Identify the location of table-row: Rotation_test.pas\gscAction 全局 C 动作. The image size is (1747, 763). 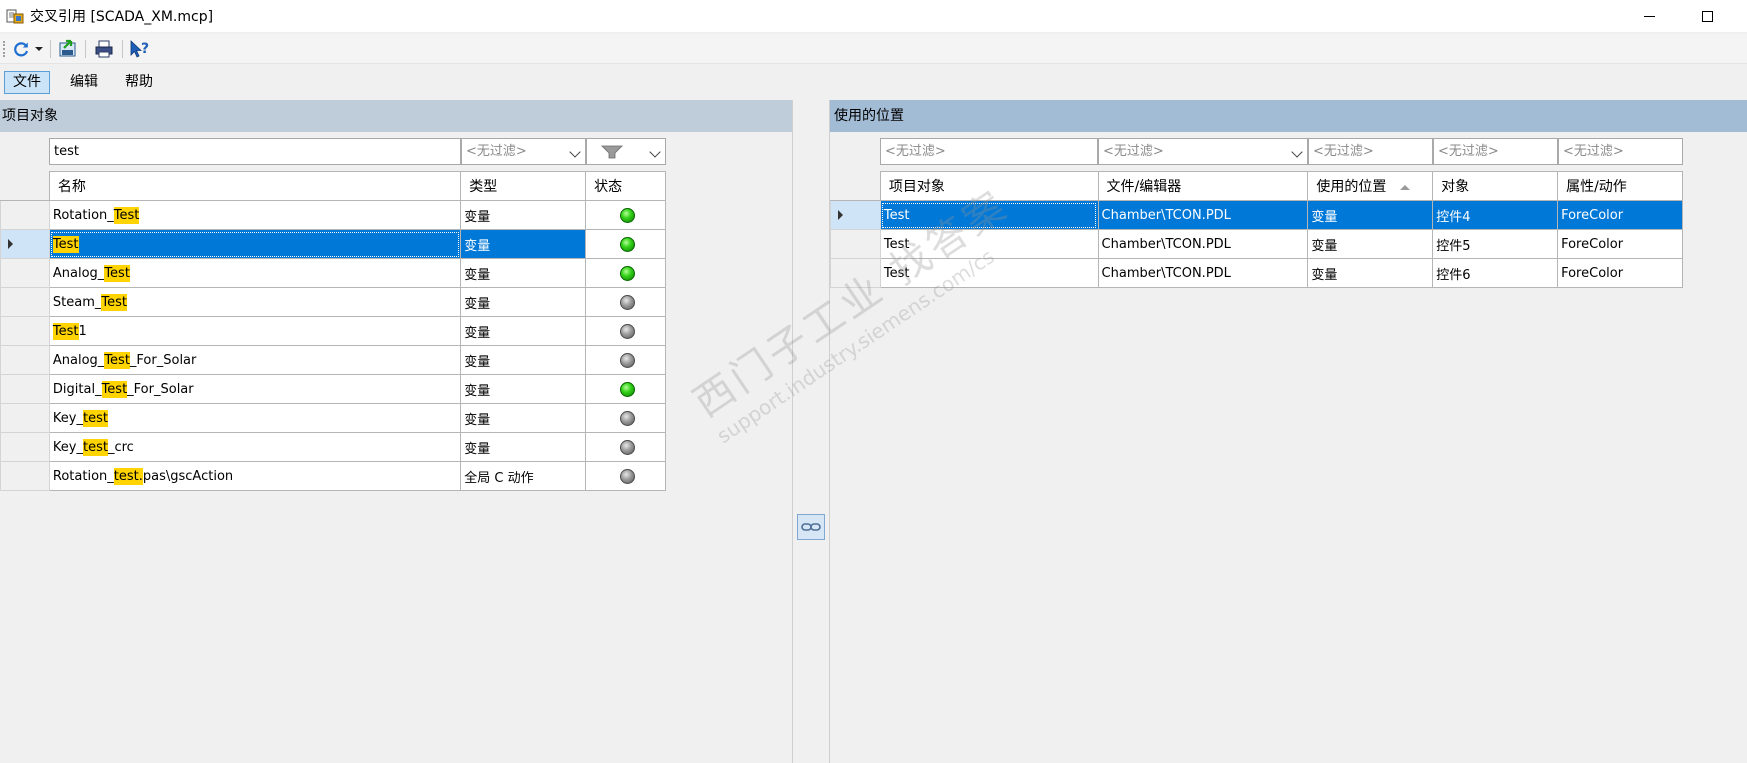
(333, 476).